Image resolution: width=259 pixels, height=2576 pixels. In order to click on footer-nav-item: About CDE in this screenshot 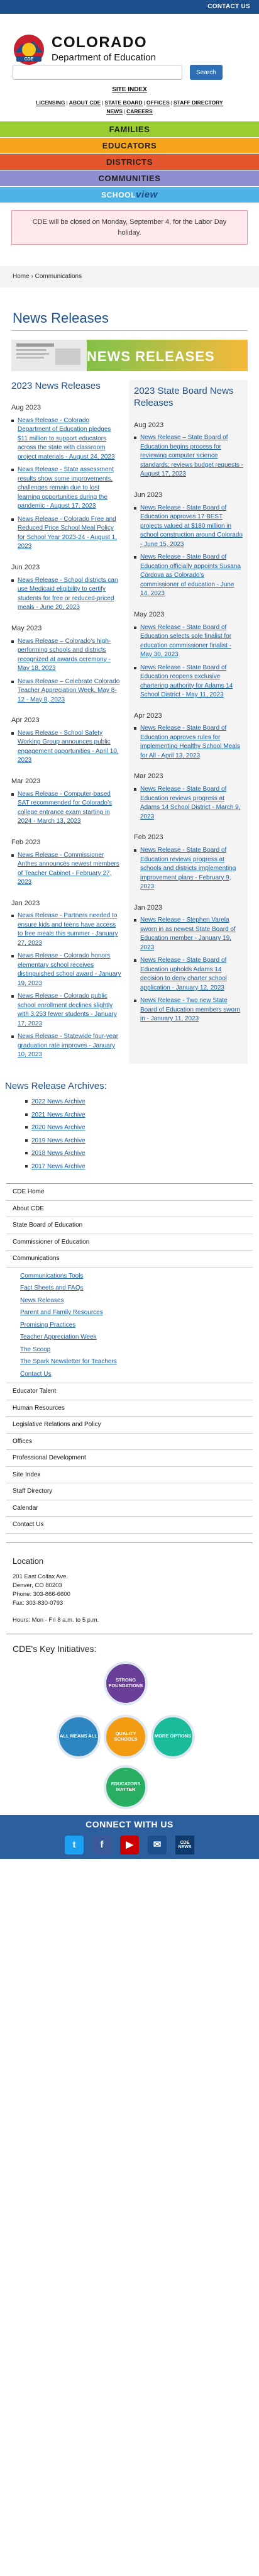, I will do `click(129, 1209)`.